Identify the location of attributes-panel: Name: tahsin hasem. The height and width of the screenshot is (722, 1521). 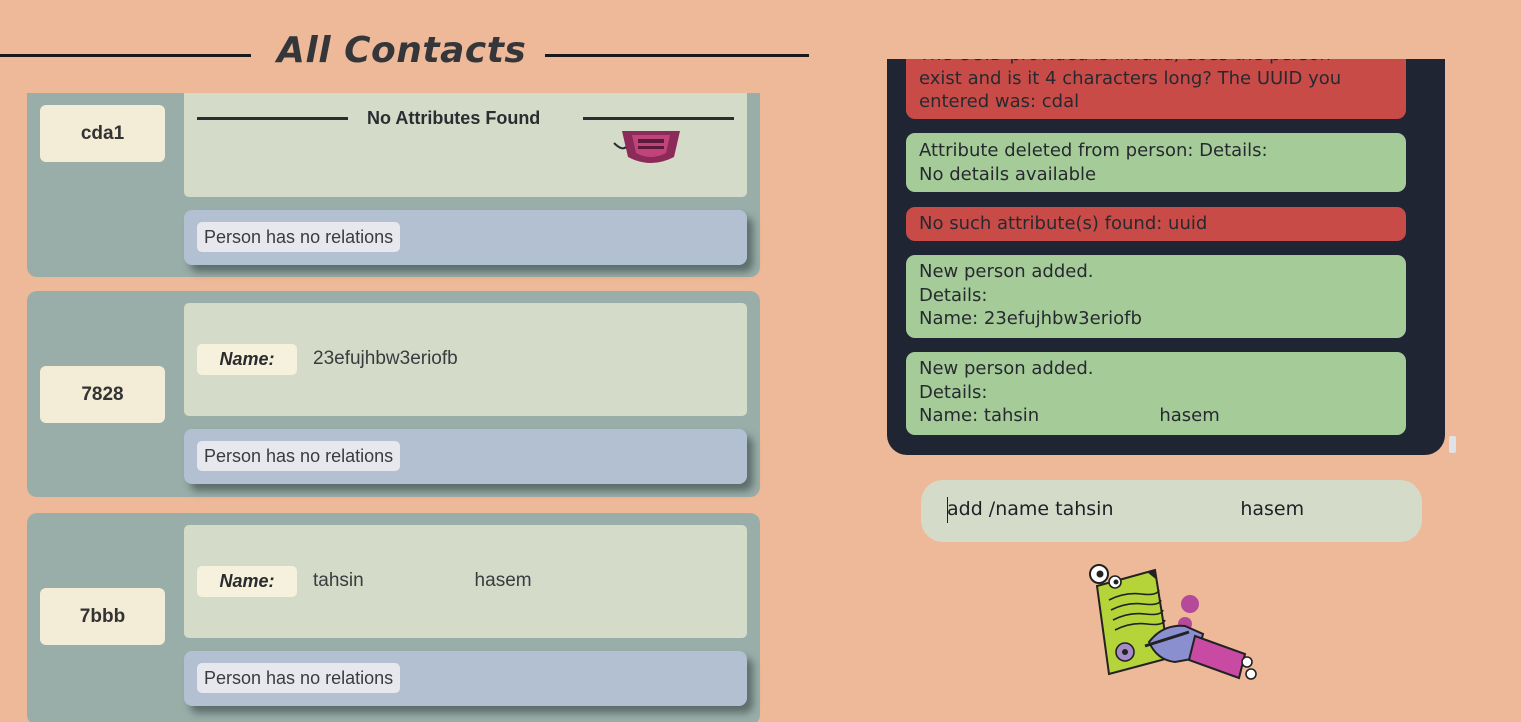
(465, 581).